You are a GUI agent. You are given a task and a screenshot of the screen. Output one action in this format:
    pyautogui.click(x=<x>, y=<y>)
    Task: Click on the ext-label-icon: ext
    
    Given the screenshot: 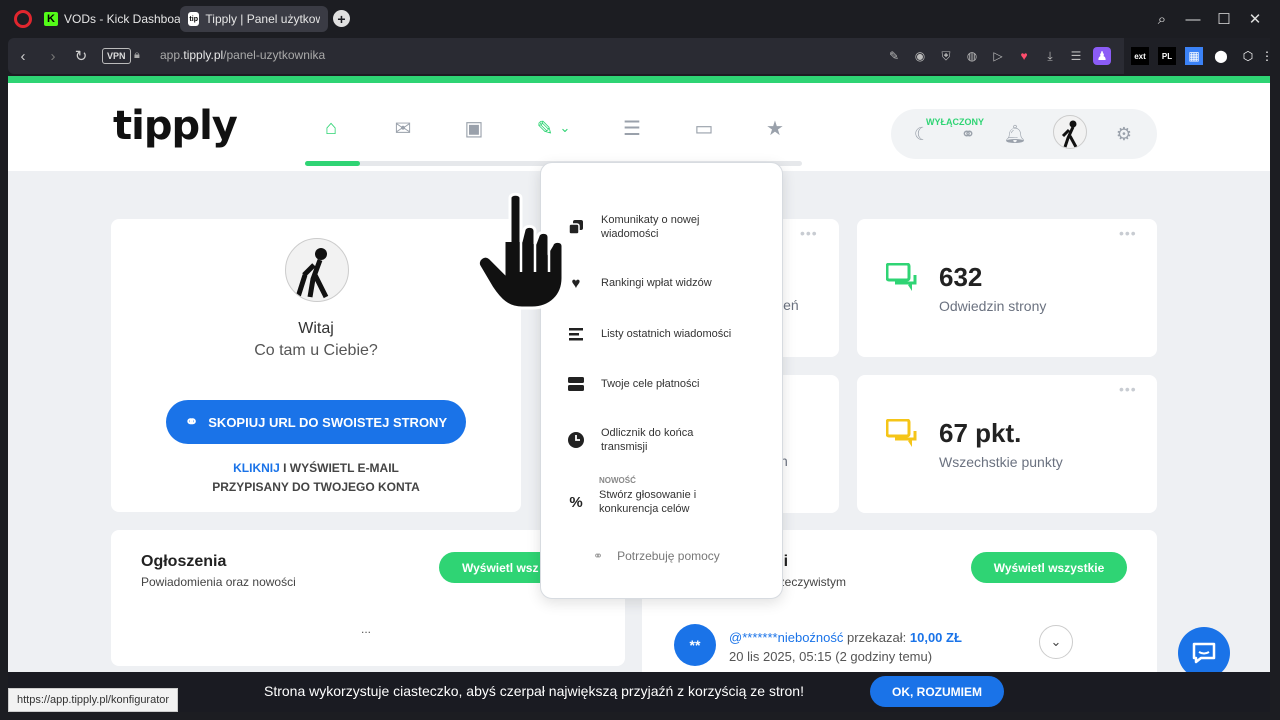 What is the action you would take?
    pyautogui.click(x=1140, y=56)
    